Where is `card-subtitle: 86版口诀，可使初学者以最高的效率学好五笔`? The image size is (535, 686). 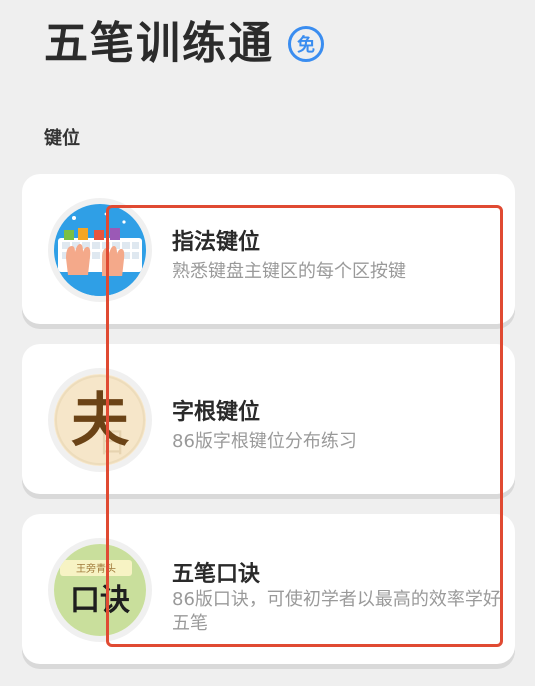 card-subtitle: 86版口诀，可使初学者以最高的效率学好五笔 is located at coordinates (336, 611).